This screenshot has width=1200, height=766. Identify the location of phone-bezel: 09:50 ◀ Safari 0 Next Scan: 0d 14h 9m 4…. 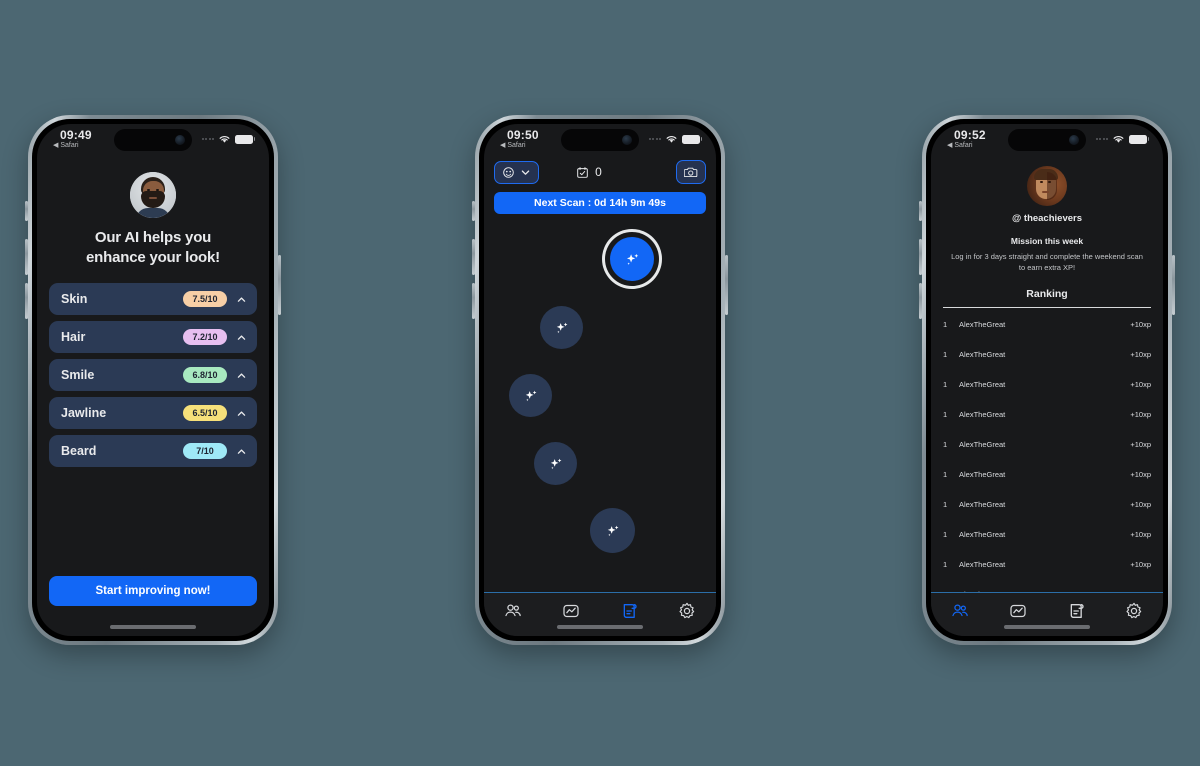
(600, 380).